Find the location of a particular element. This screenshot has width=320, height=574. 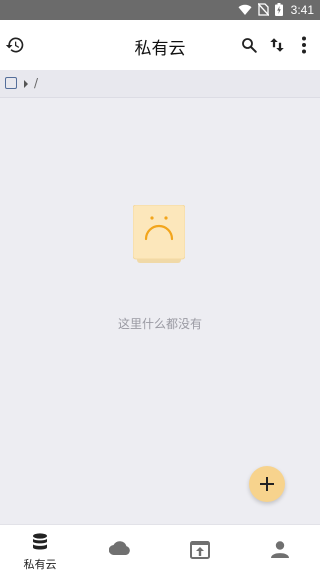

person-icon is located at coordinates (280, 549).